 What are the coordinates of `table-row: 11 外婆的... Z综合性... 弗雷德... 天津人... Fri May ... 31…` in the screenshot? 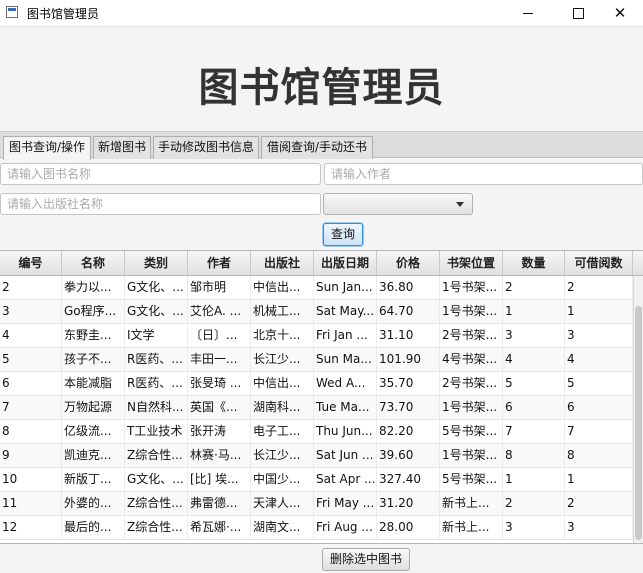 It's located at (316, 504).